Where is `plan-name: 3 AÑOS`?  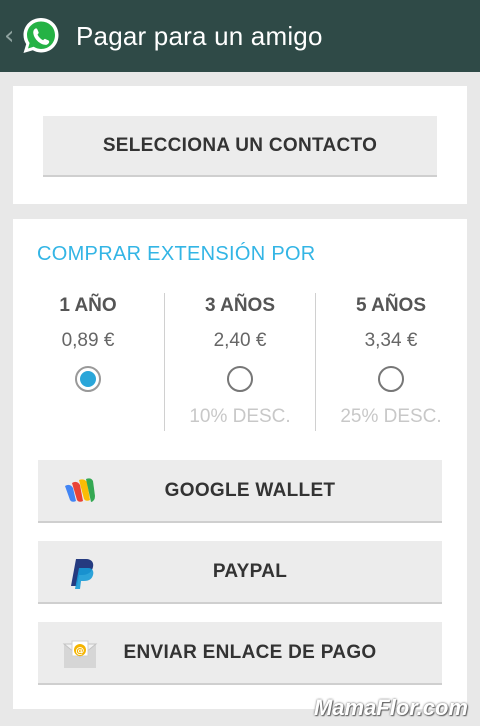 plan-name: 3 AÑOS is located at coordinates (240, 305).